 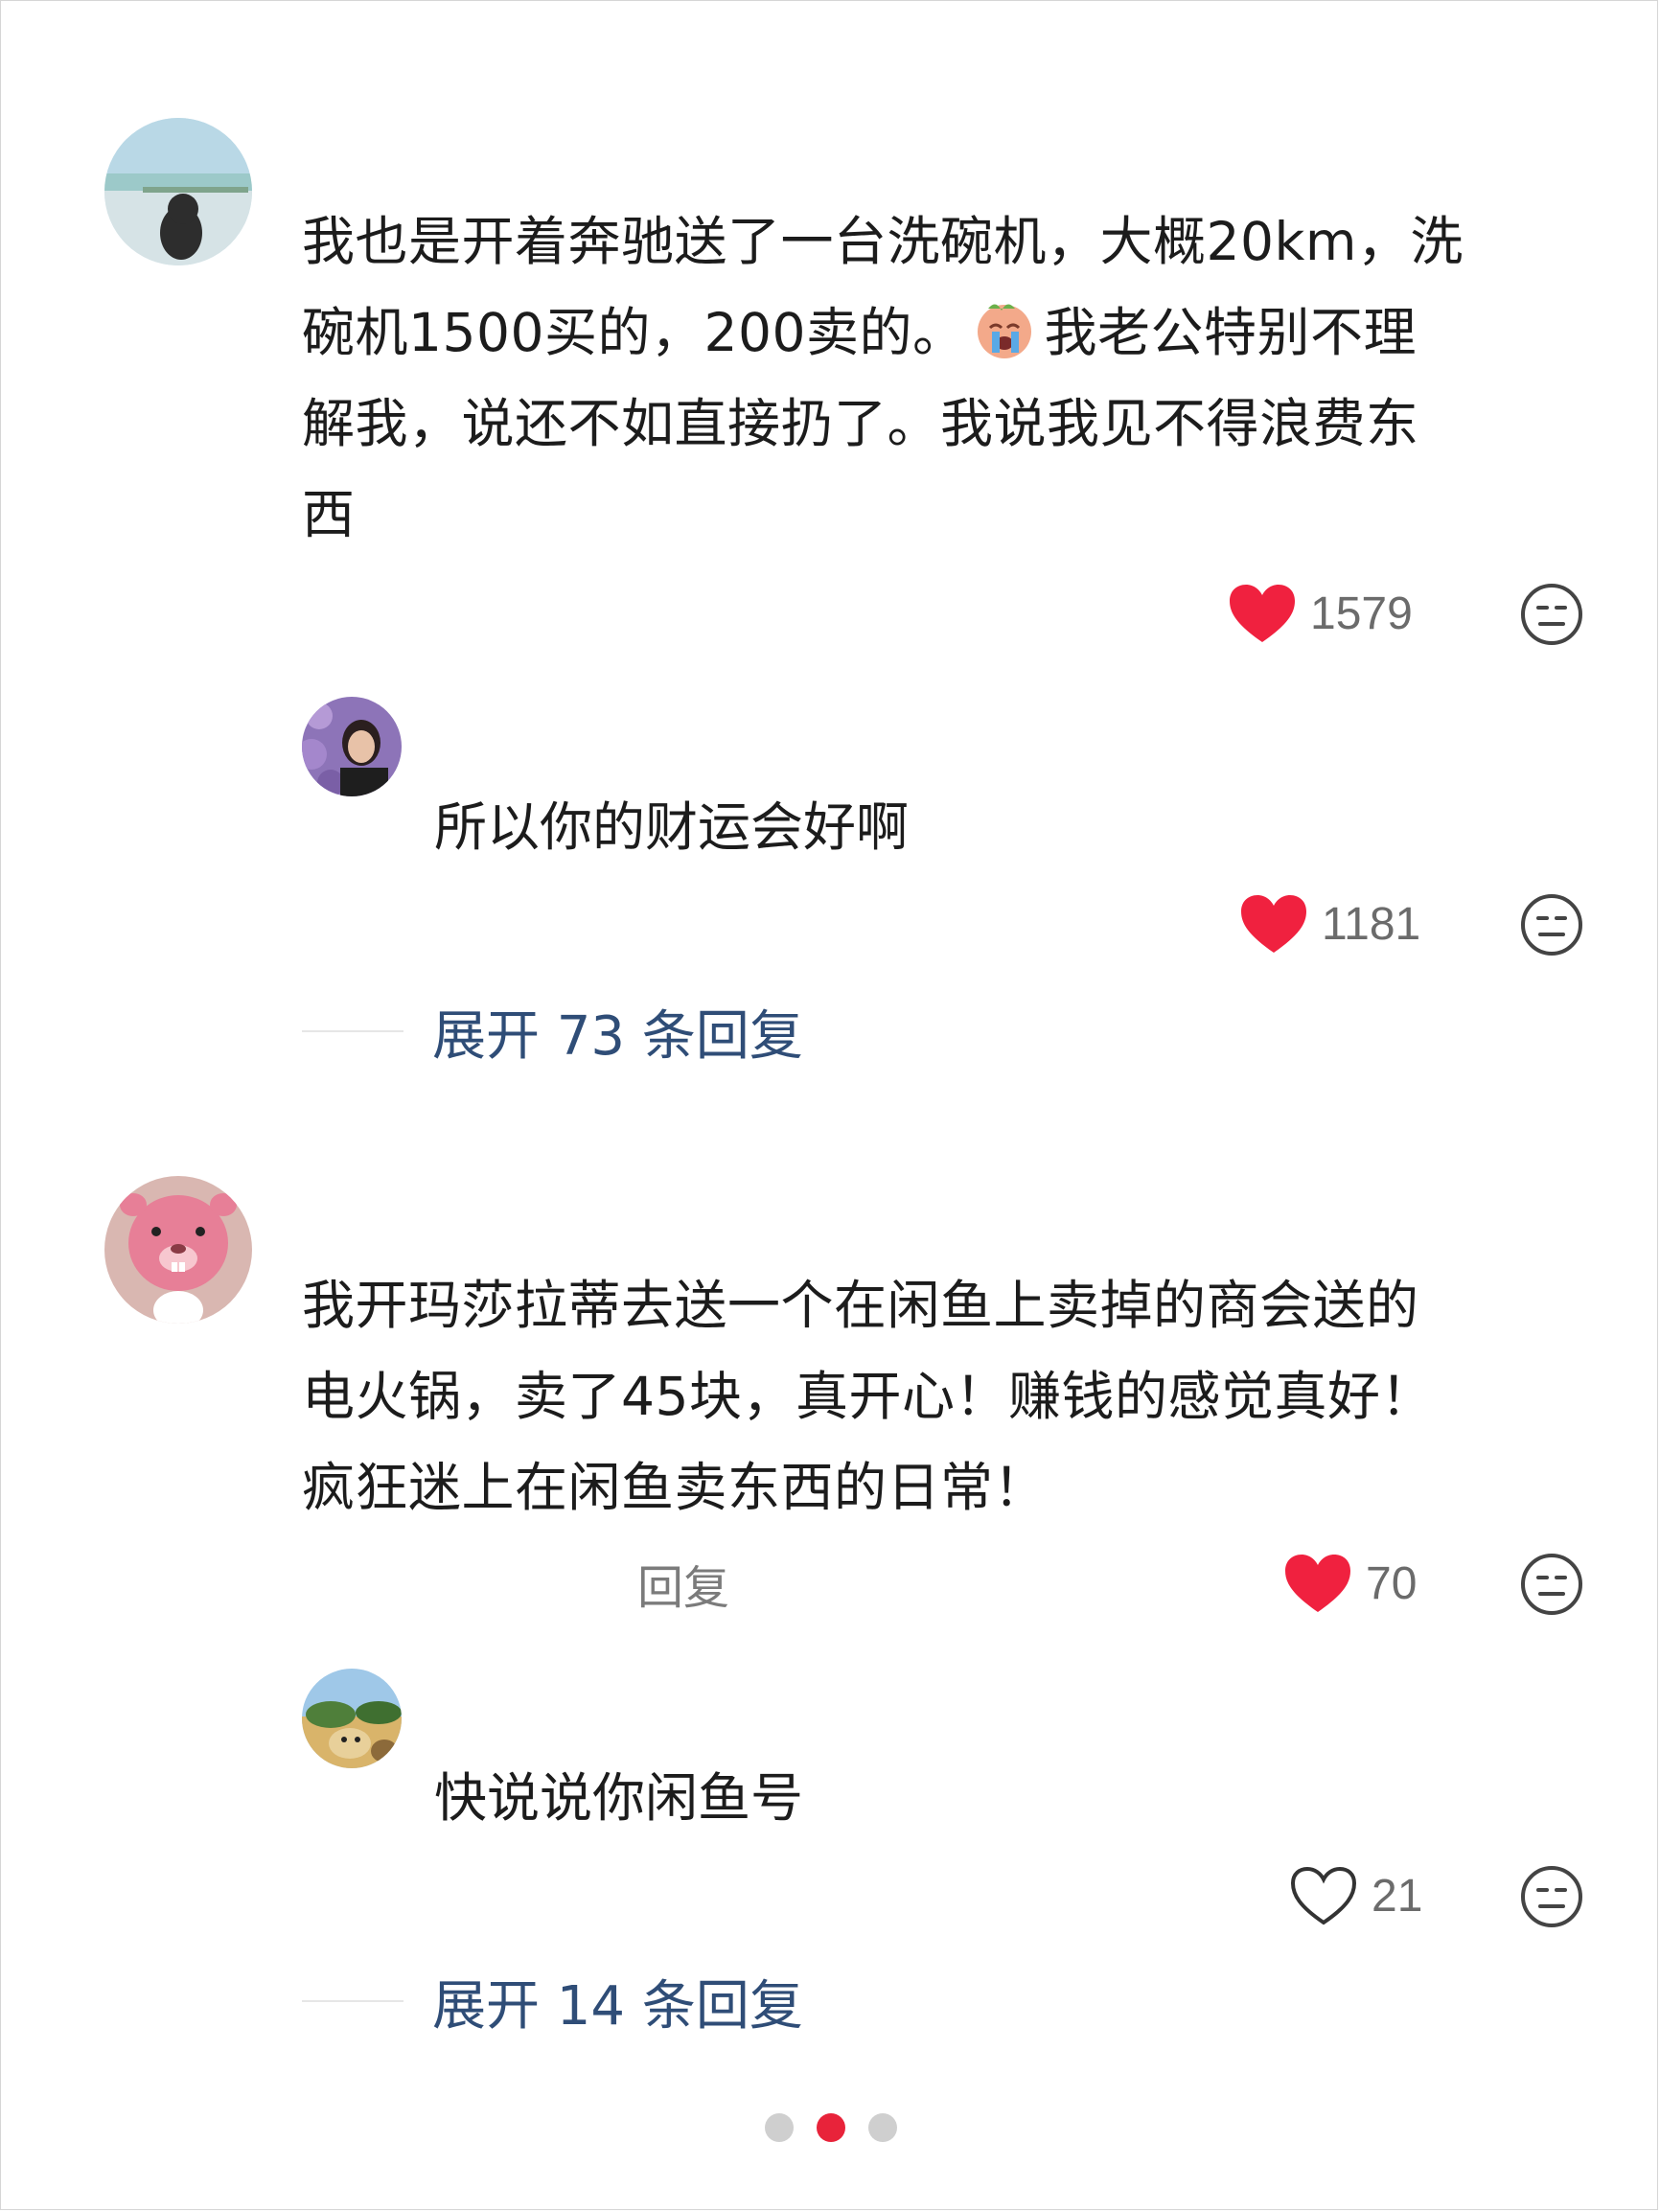 I want to click on like-button: 1181, so click(x=1329, y=924).